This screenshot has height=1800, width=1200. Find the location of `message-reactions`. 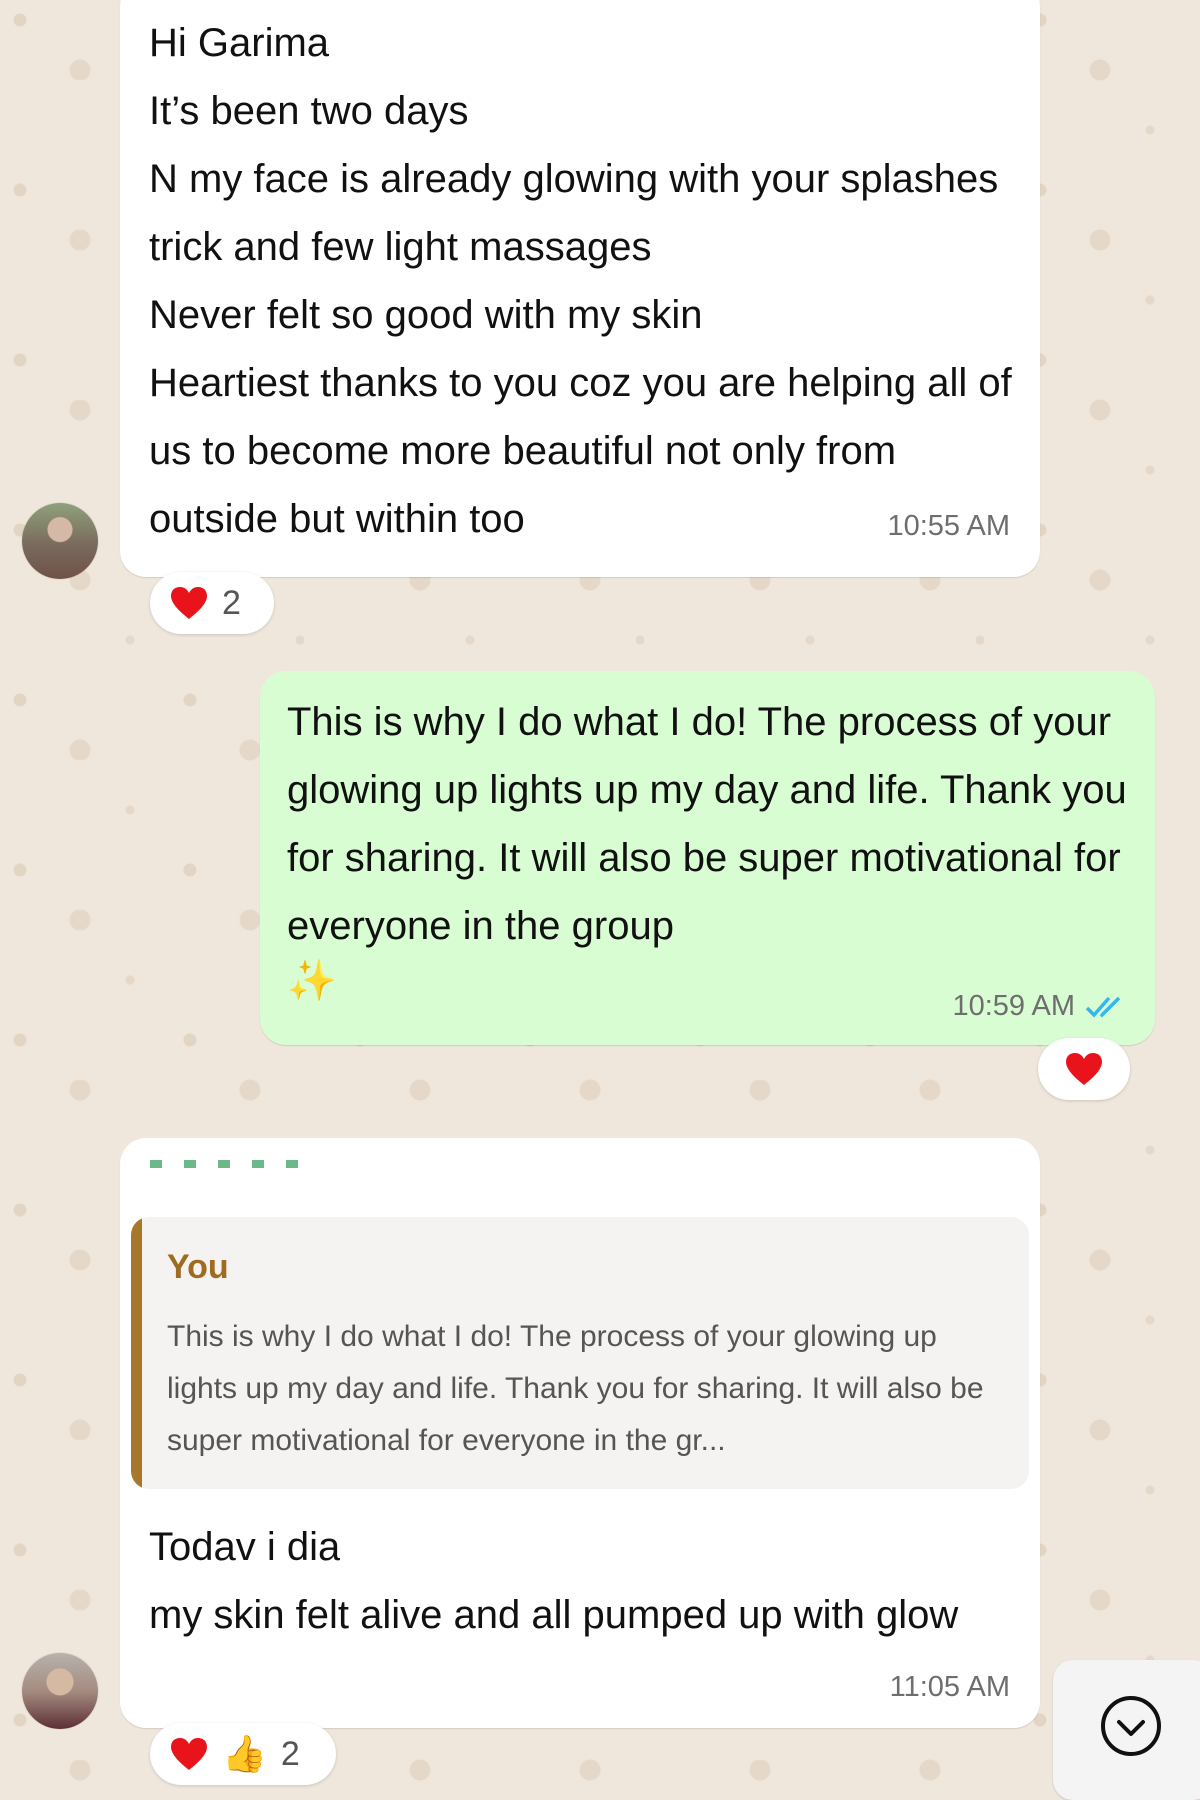

message-reactions is located at coordinates (1084, 1069).